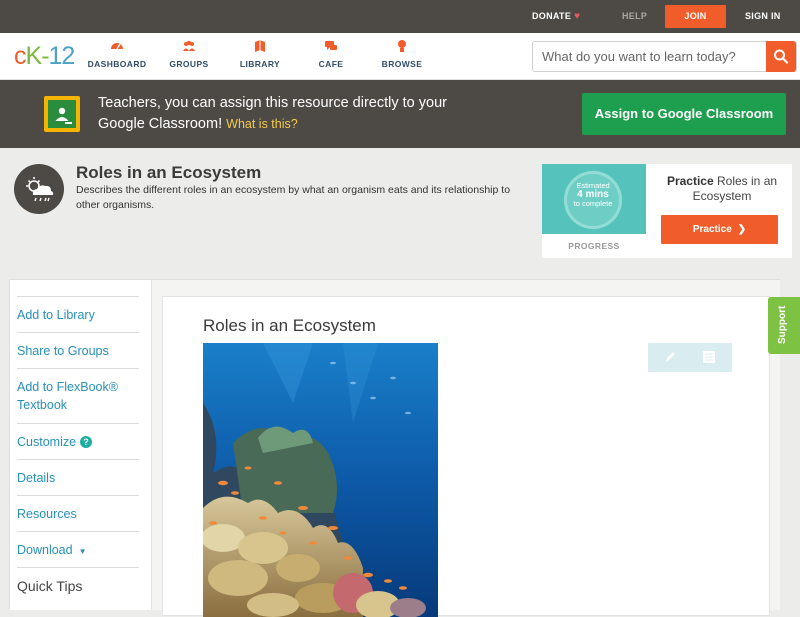  I want to click on nav-cafe-label: CAFE, so click(331, 64).